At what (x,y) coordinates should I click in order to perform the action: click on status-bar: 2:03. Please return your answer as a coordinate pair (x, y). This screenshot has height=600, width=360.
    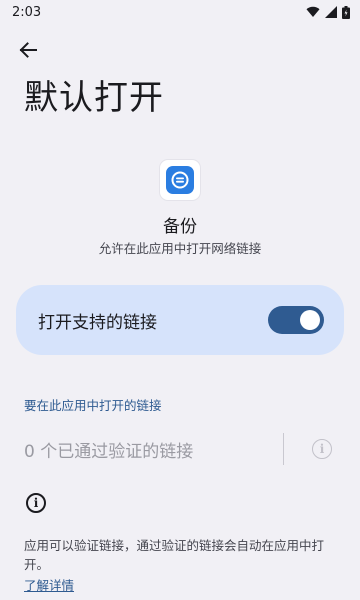
    Looking at the image, I should click on (180, 12).